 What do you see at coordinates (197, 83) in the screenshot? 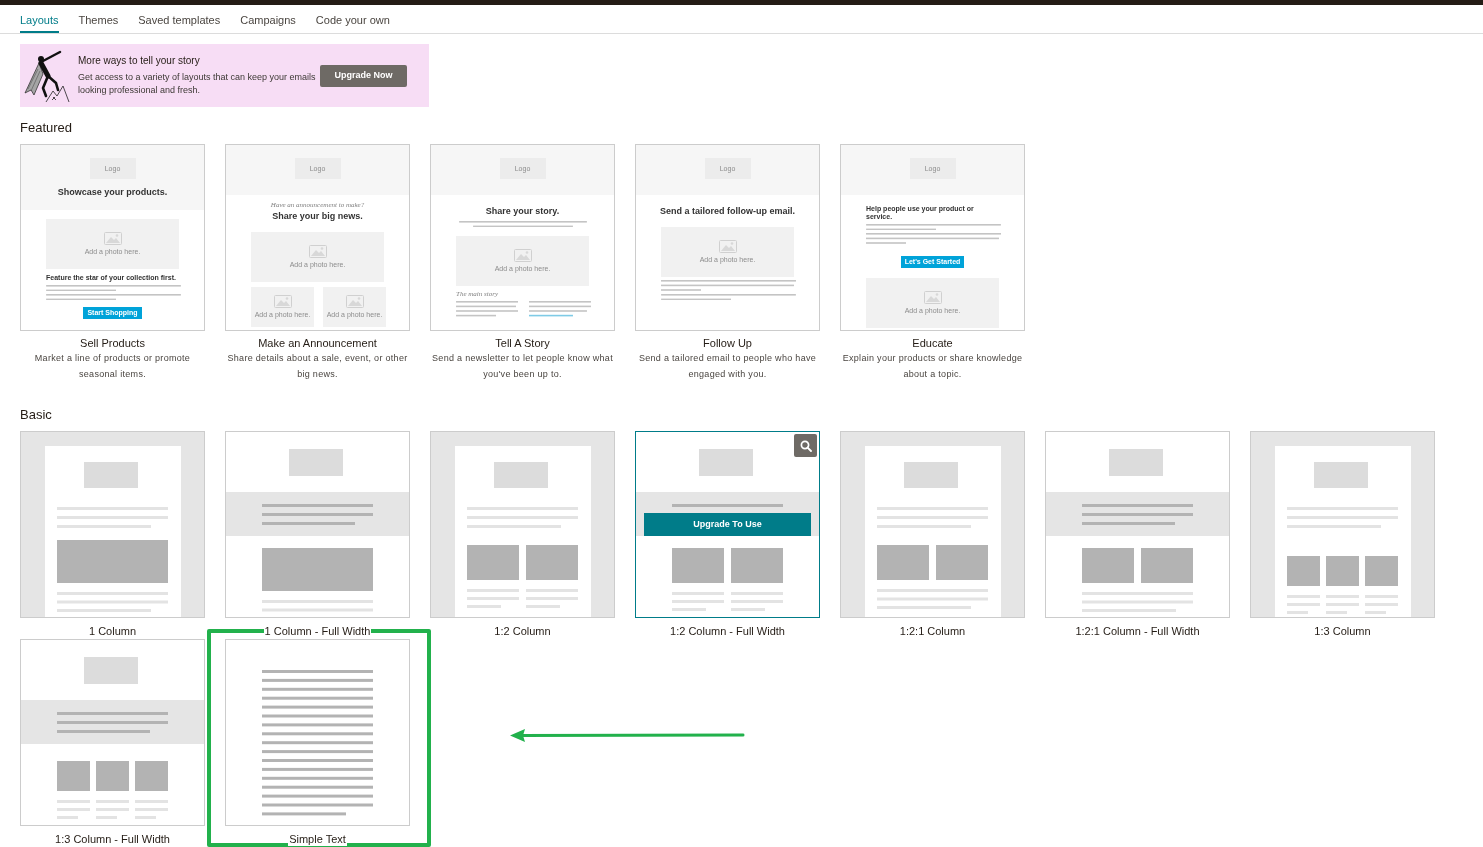
I see `banner-text: Get access to a variety of layouts that can keep your emails looking professional and fresh.` at bounding box center [197, 83].